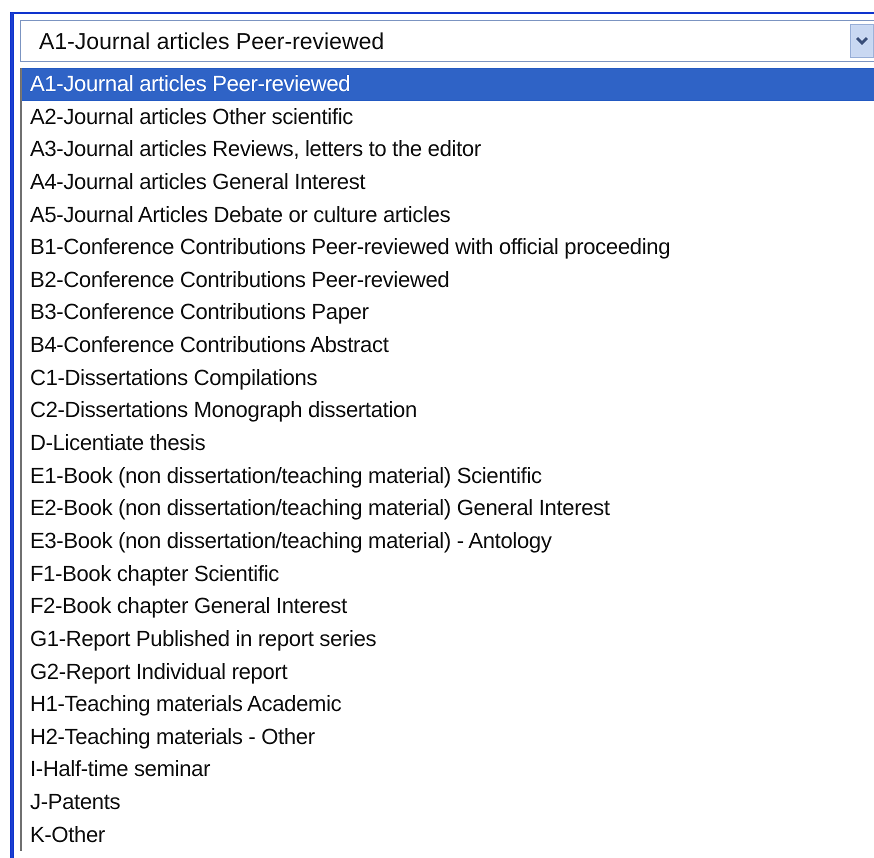 This screenshot has width=874, height=858. What do you see at coordinates (448, 476) in the screenshot?
I see `dropdown-option: E1-Book (non dissertation/teaching material) Scientific` at bounding box center [448, 476].